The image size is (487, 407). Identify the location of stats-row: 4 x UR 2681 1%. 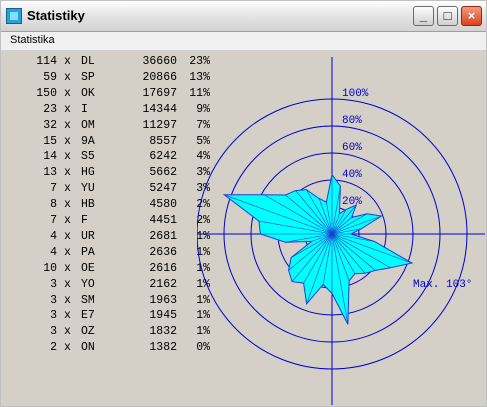
(105, 237).